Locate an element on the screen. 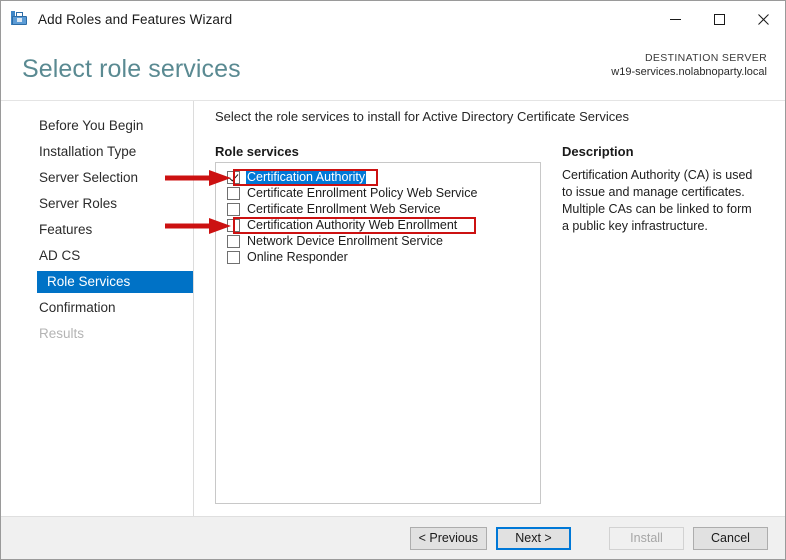 The width and height of the screenshot is (786, 560). role-service-row-certification-authority: Certification Authority is located at coordinates (378, 177).